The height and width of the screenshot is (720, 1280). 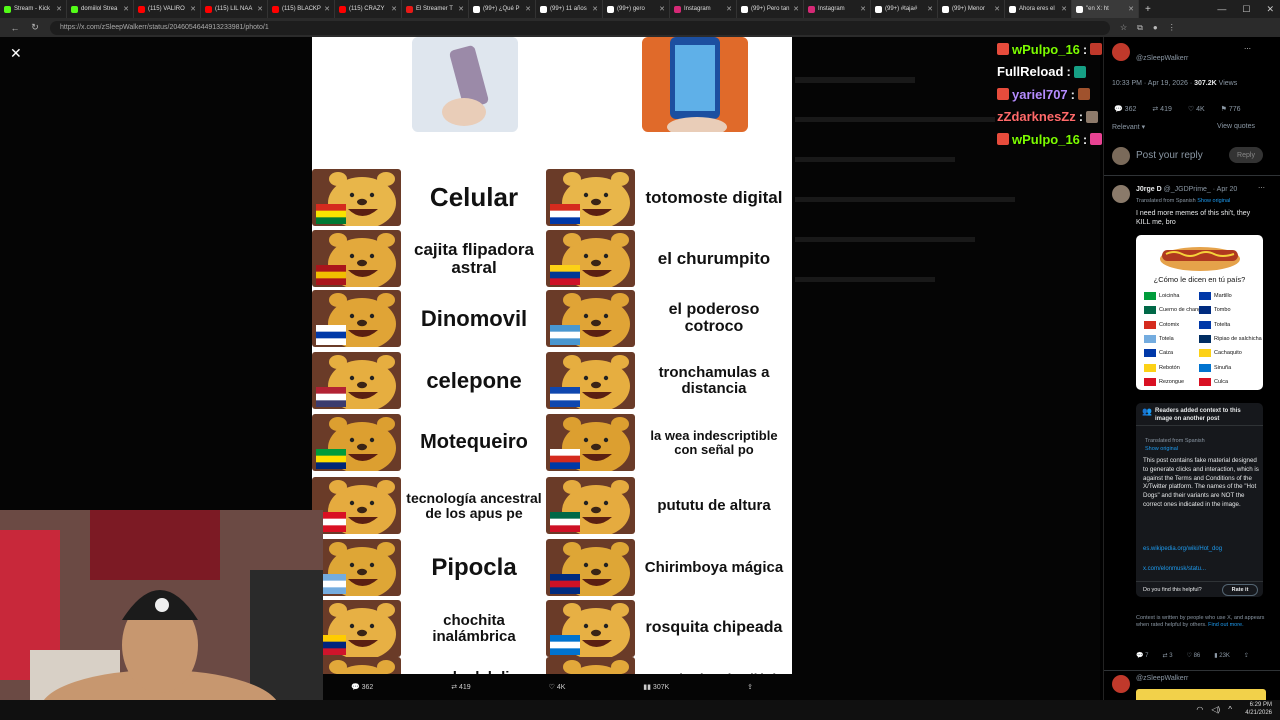 I want to click on reload-icon: ↻, so click(x=35, y=27).